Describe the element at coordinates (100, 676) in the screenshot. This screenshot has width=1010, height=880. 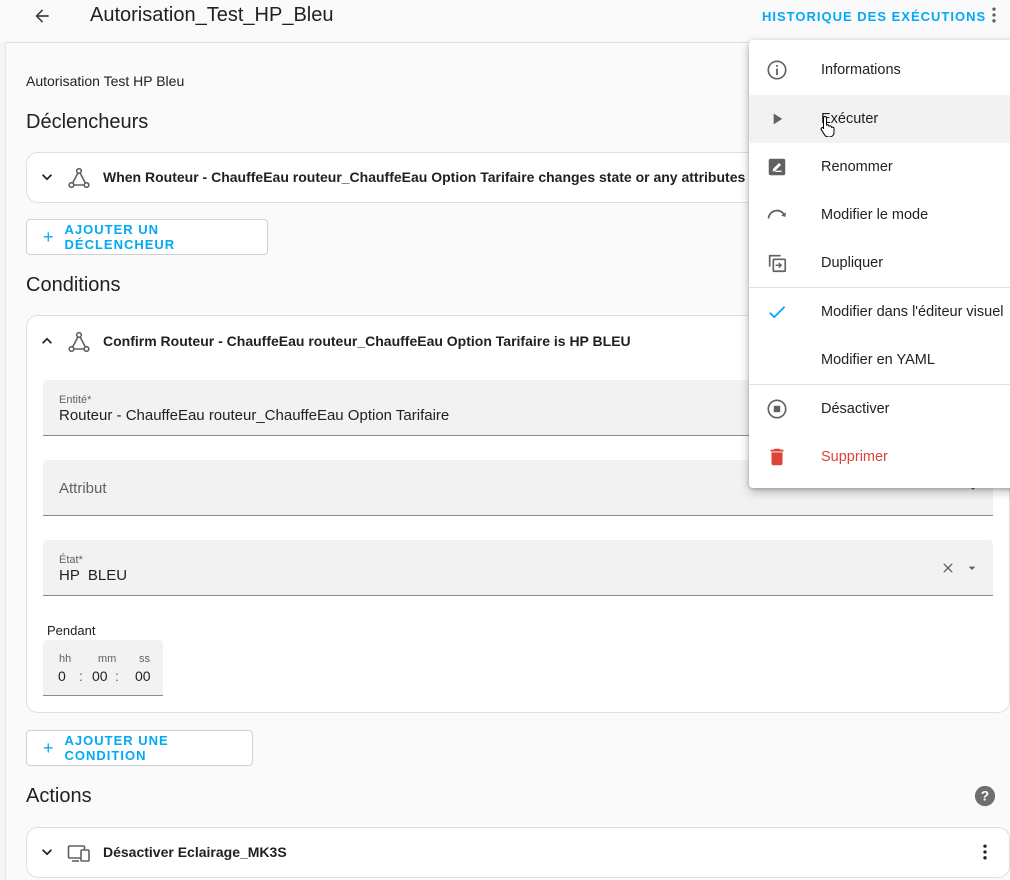
I see `minutes-value: 00` at that location.